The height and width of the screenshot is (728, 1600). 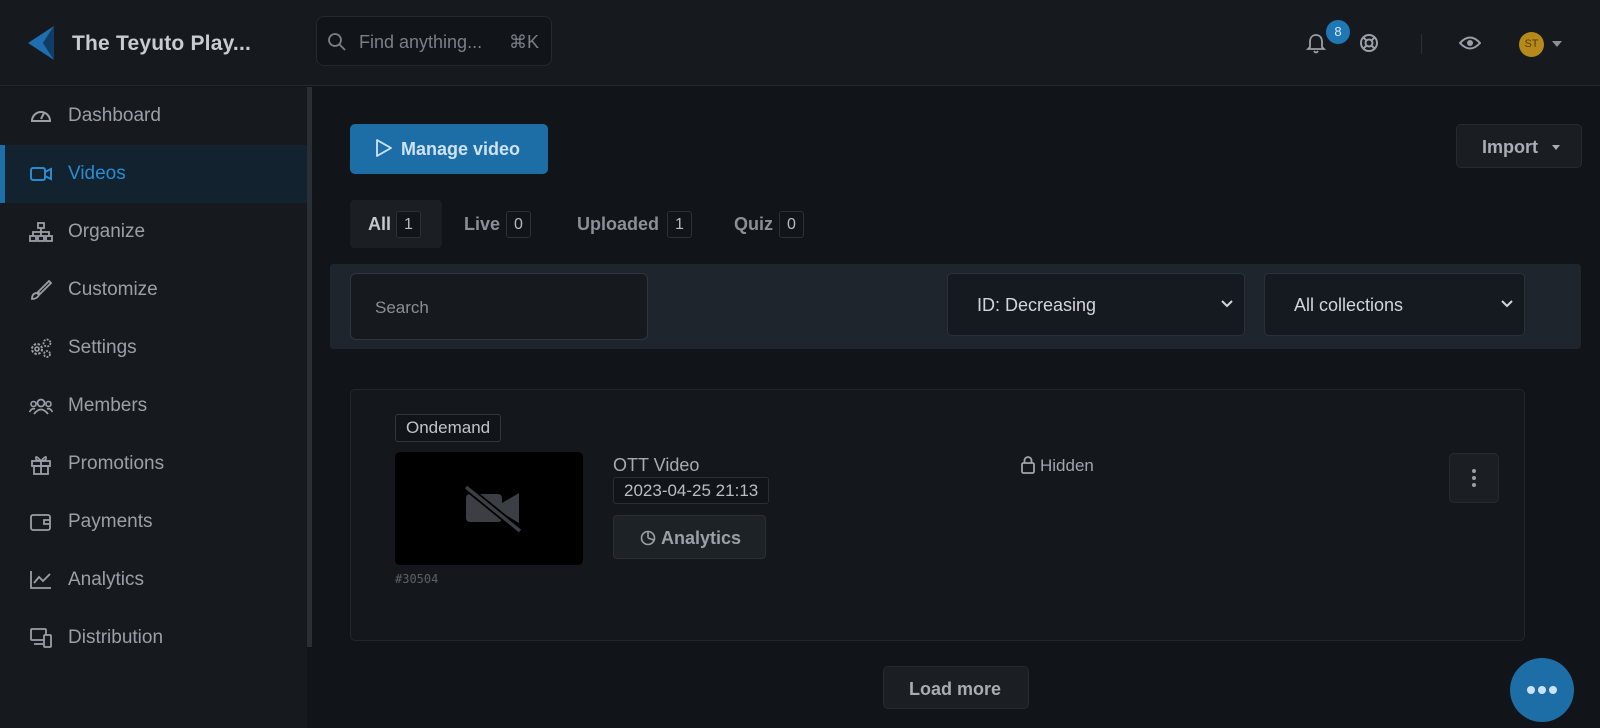 I want to click on analytics-button: Analytics, so click(x=689, y=537).